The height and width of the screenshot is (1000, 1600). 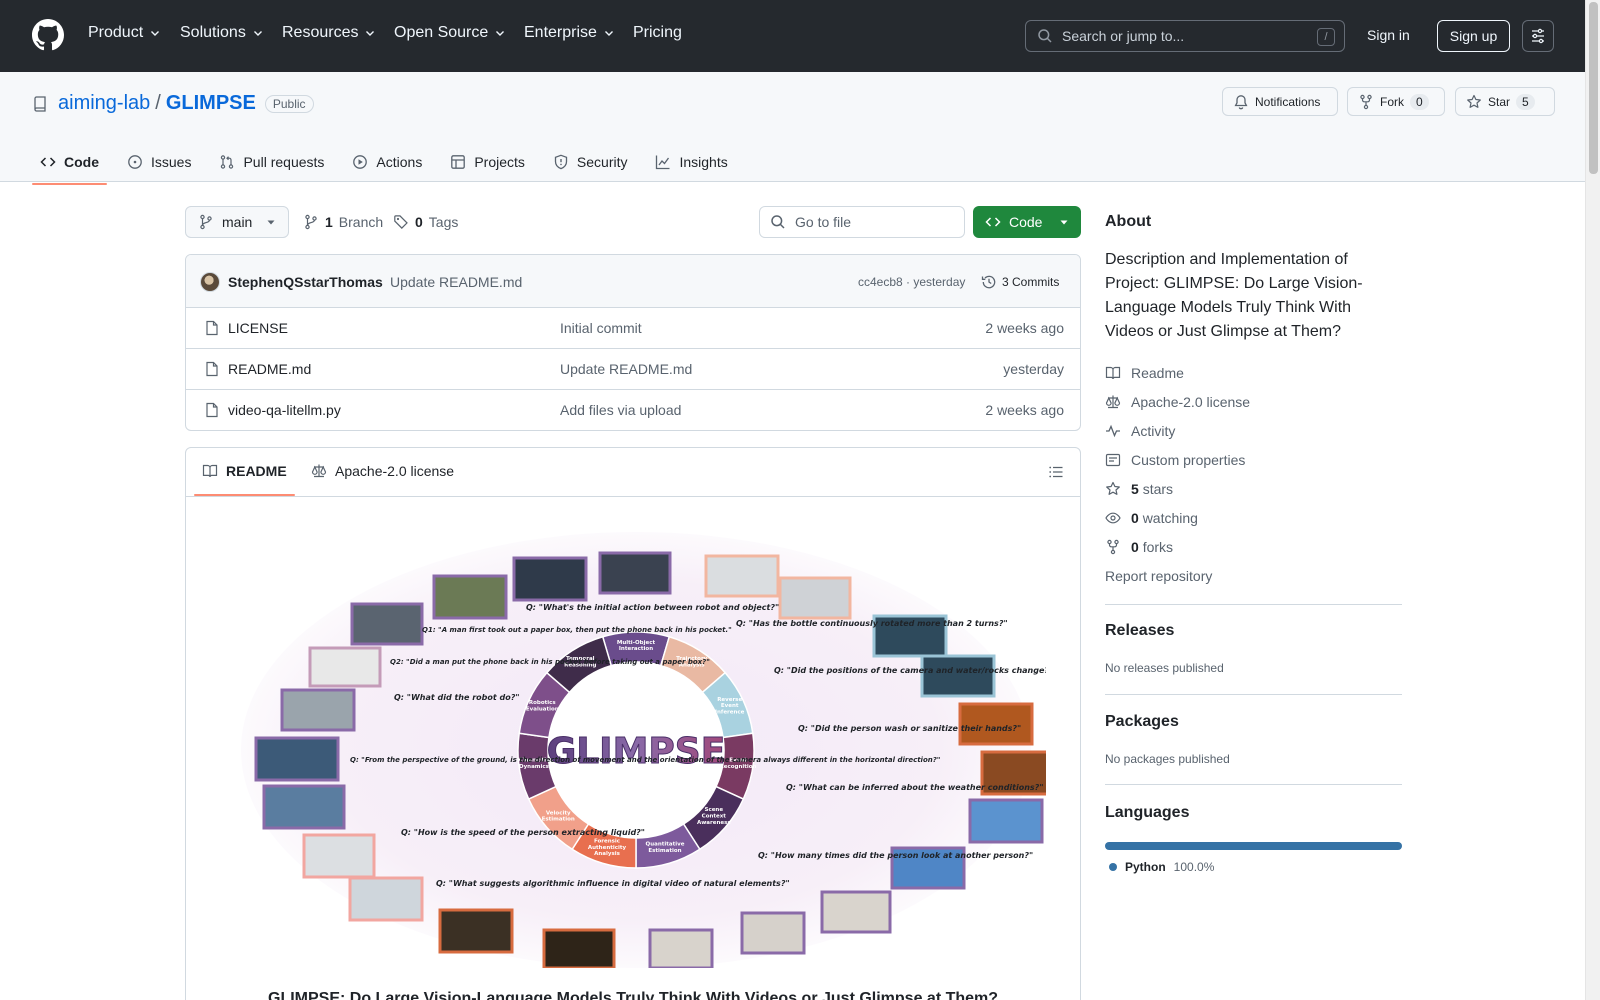 What do you see at coordinates (399, 162) in the screenshot?
I see `tab-actions-label: Actions` at bounding box center [399, 162].